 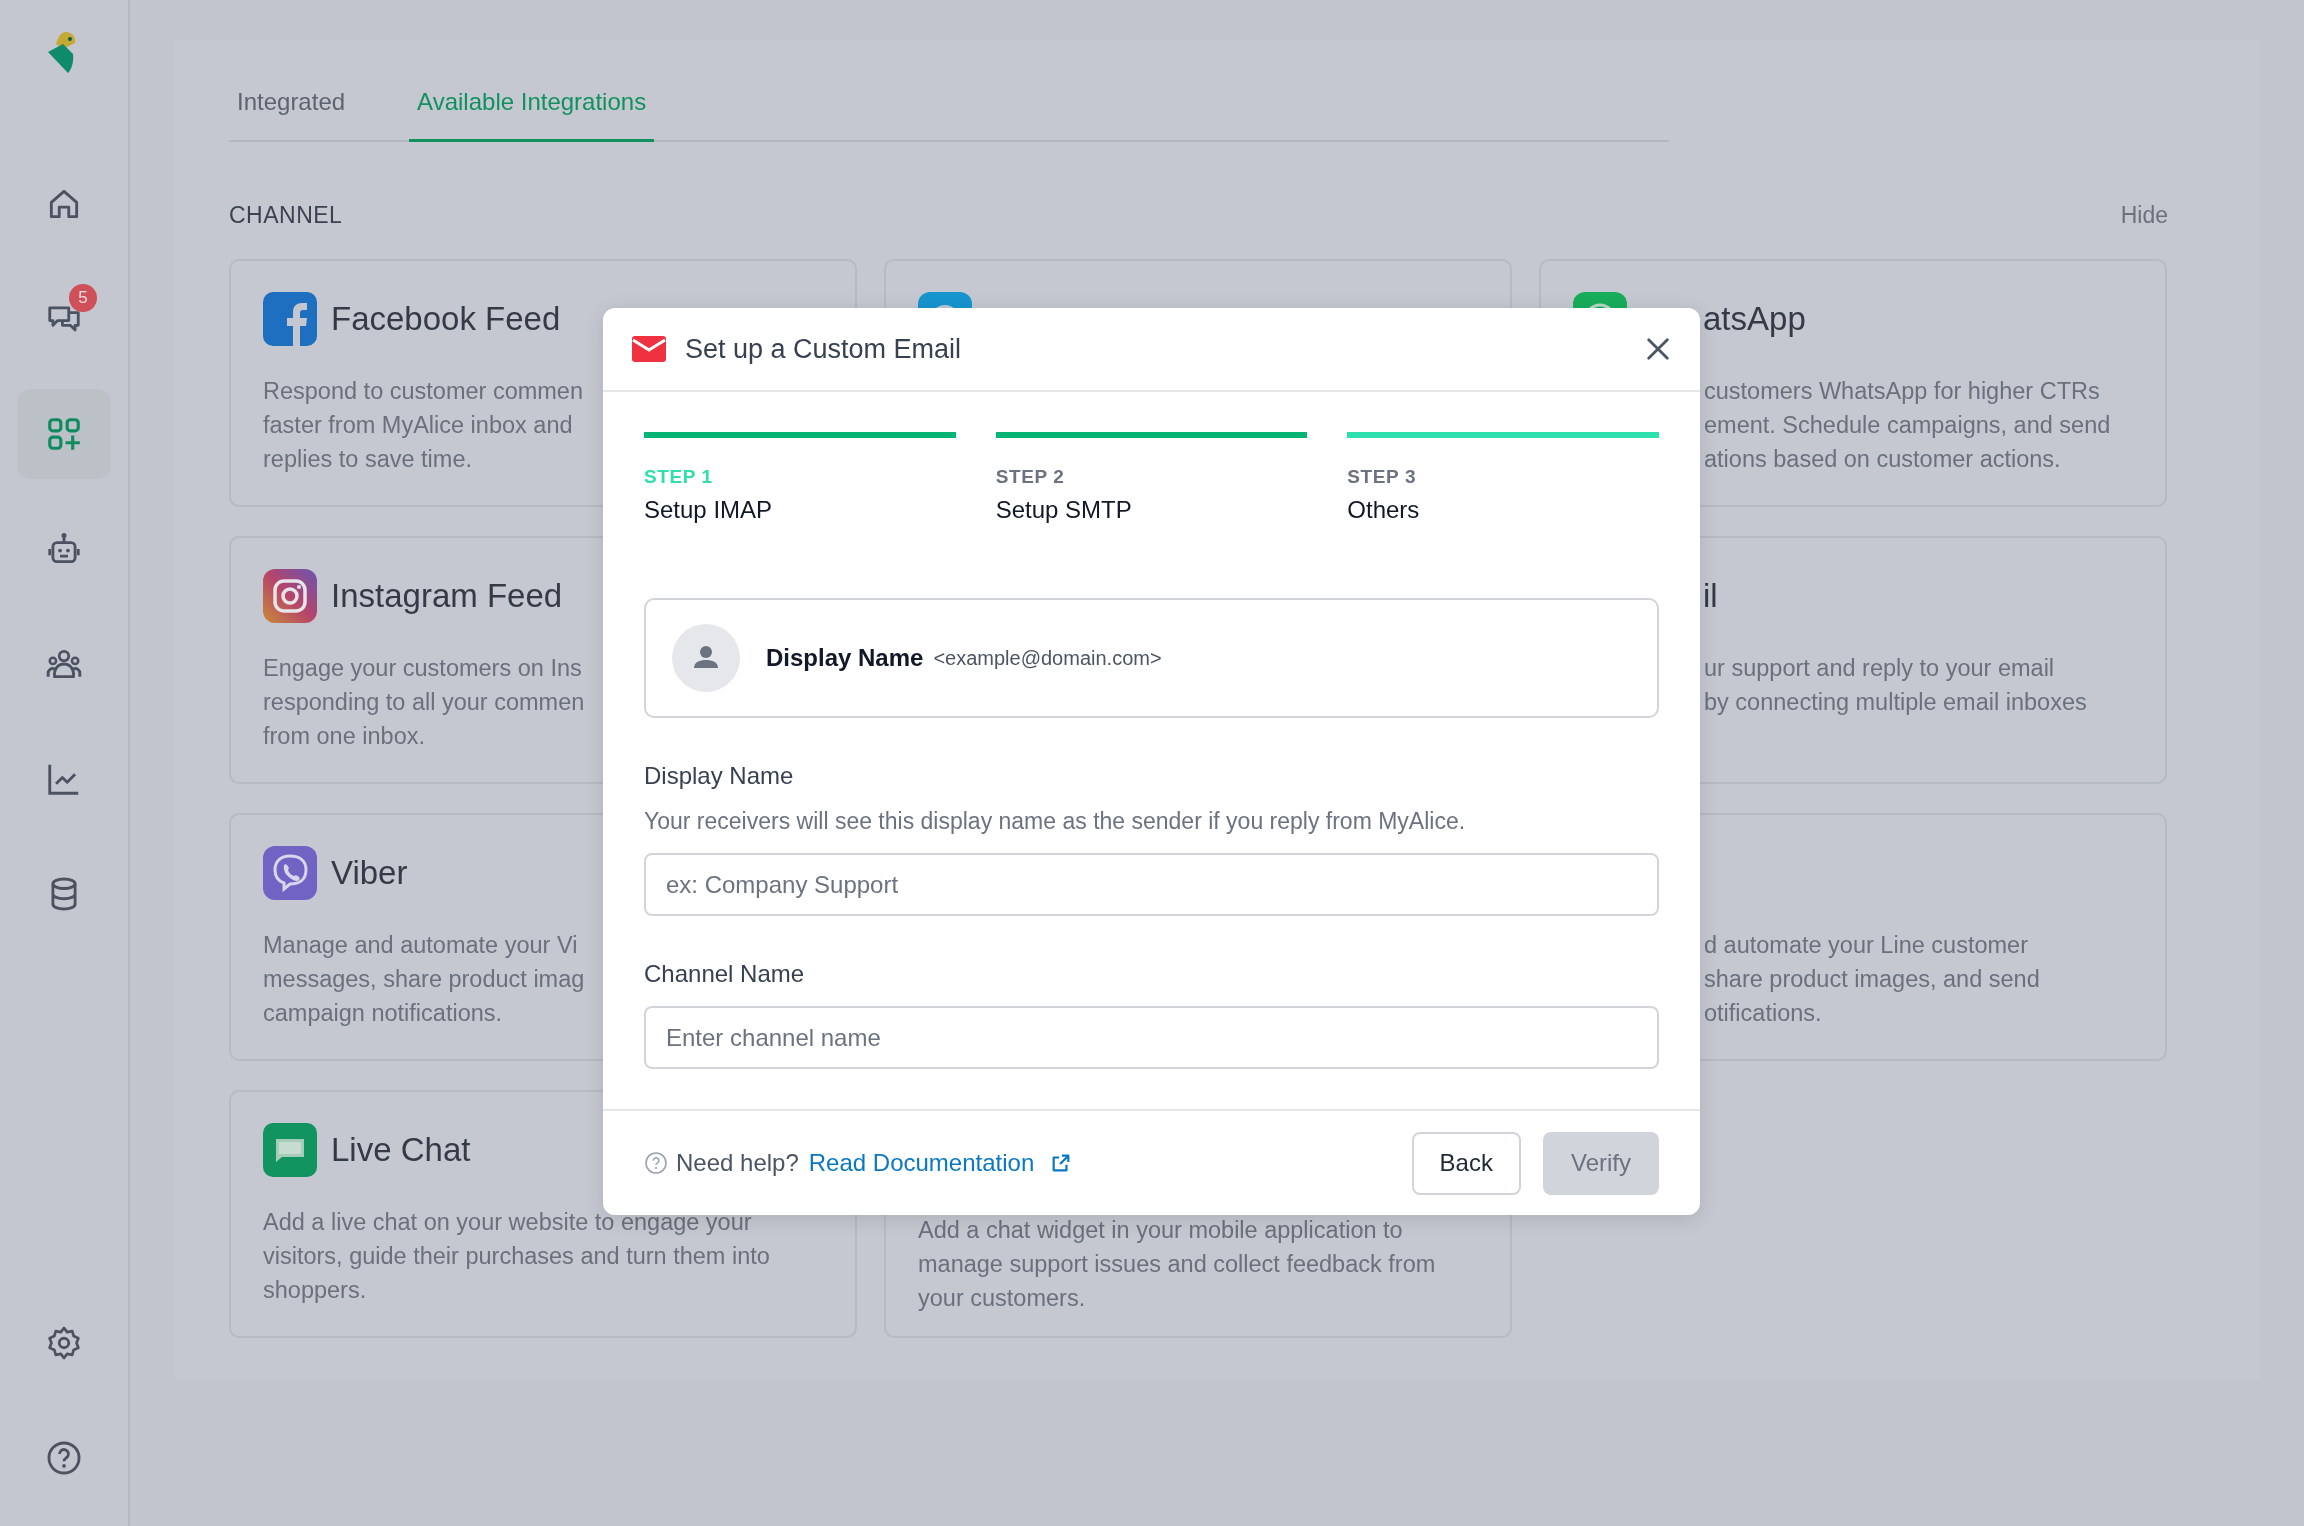 What do you see at coordinates (286, 215) in the screenshot?
I see `section-title: CHANNEL` at bounding box center [286, 215].